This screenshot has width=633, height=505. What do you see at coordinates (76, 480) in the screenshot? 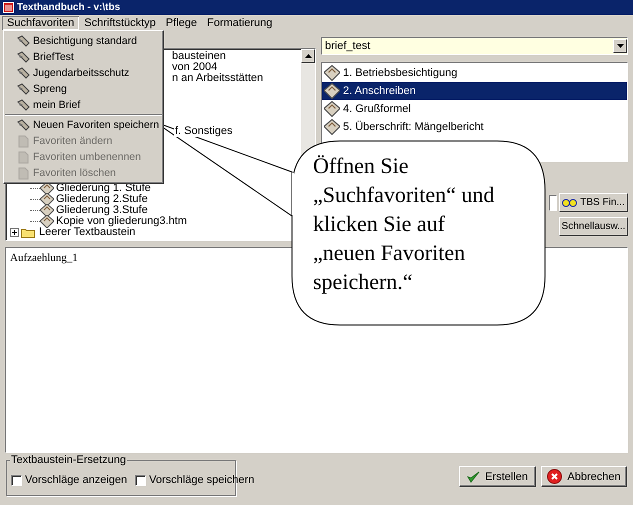
I see `checkbox-label: Vorschläge anzeigen` at bounding box center [76, 480].